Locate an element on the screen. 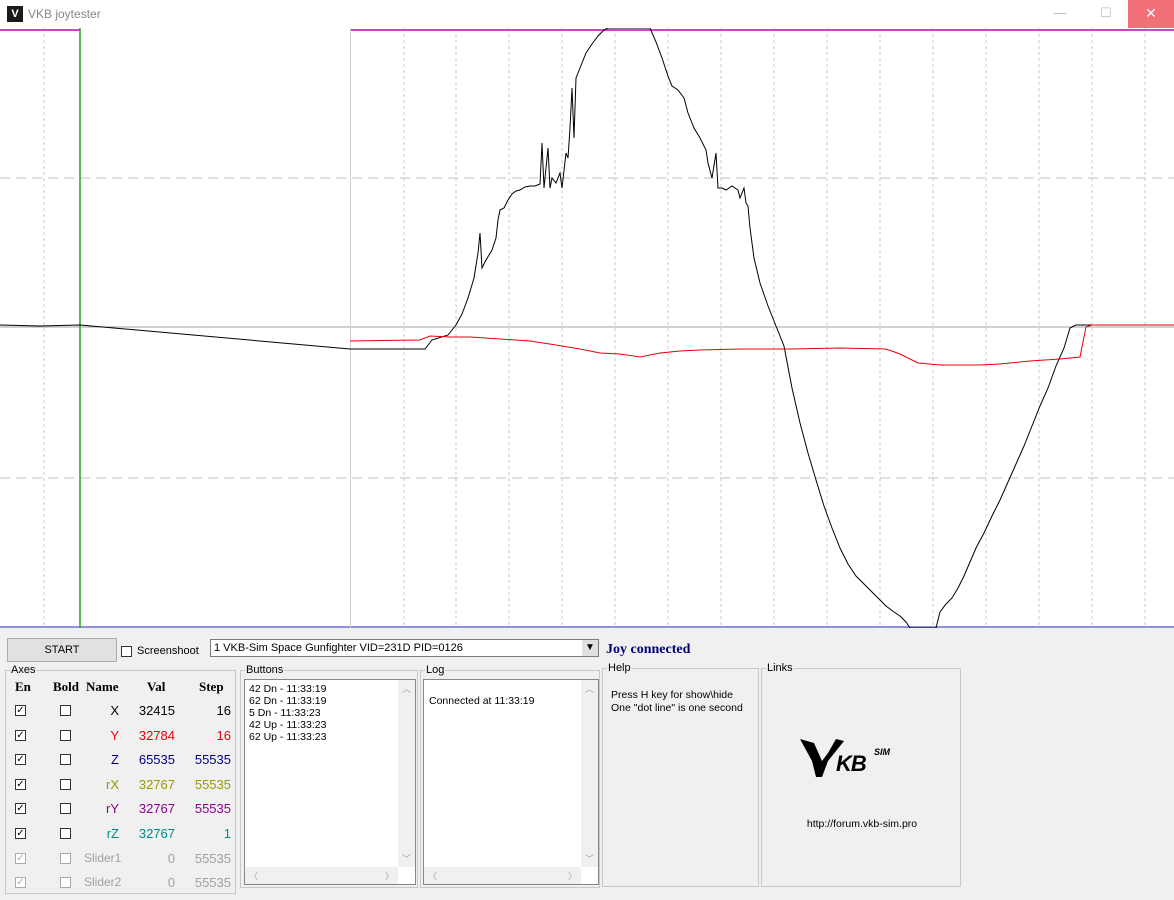  button-event-entry: 42 Up - 11:33:23 is located at coordinates (288, 725).